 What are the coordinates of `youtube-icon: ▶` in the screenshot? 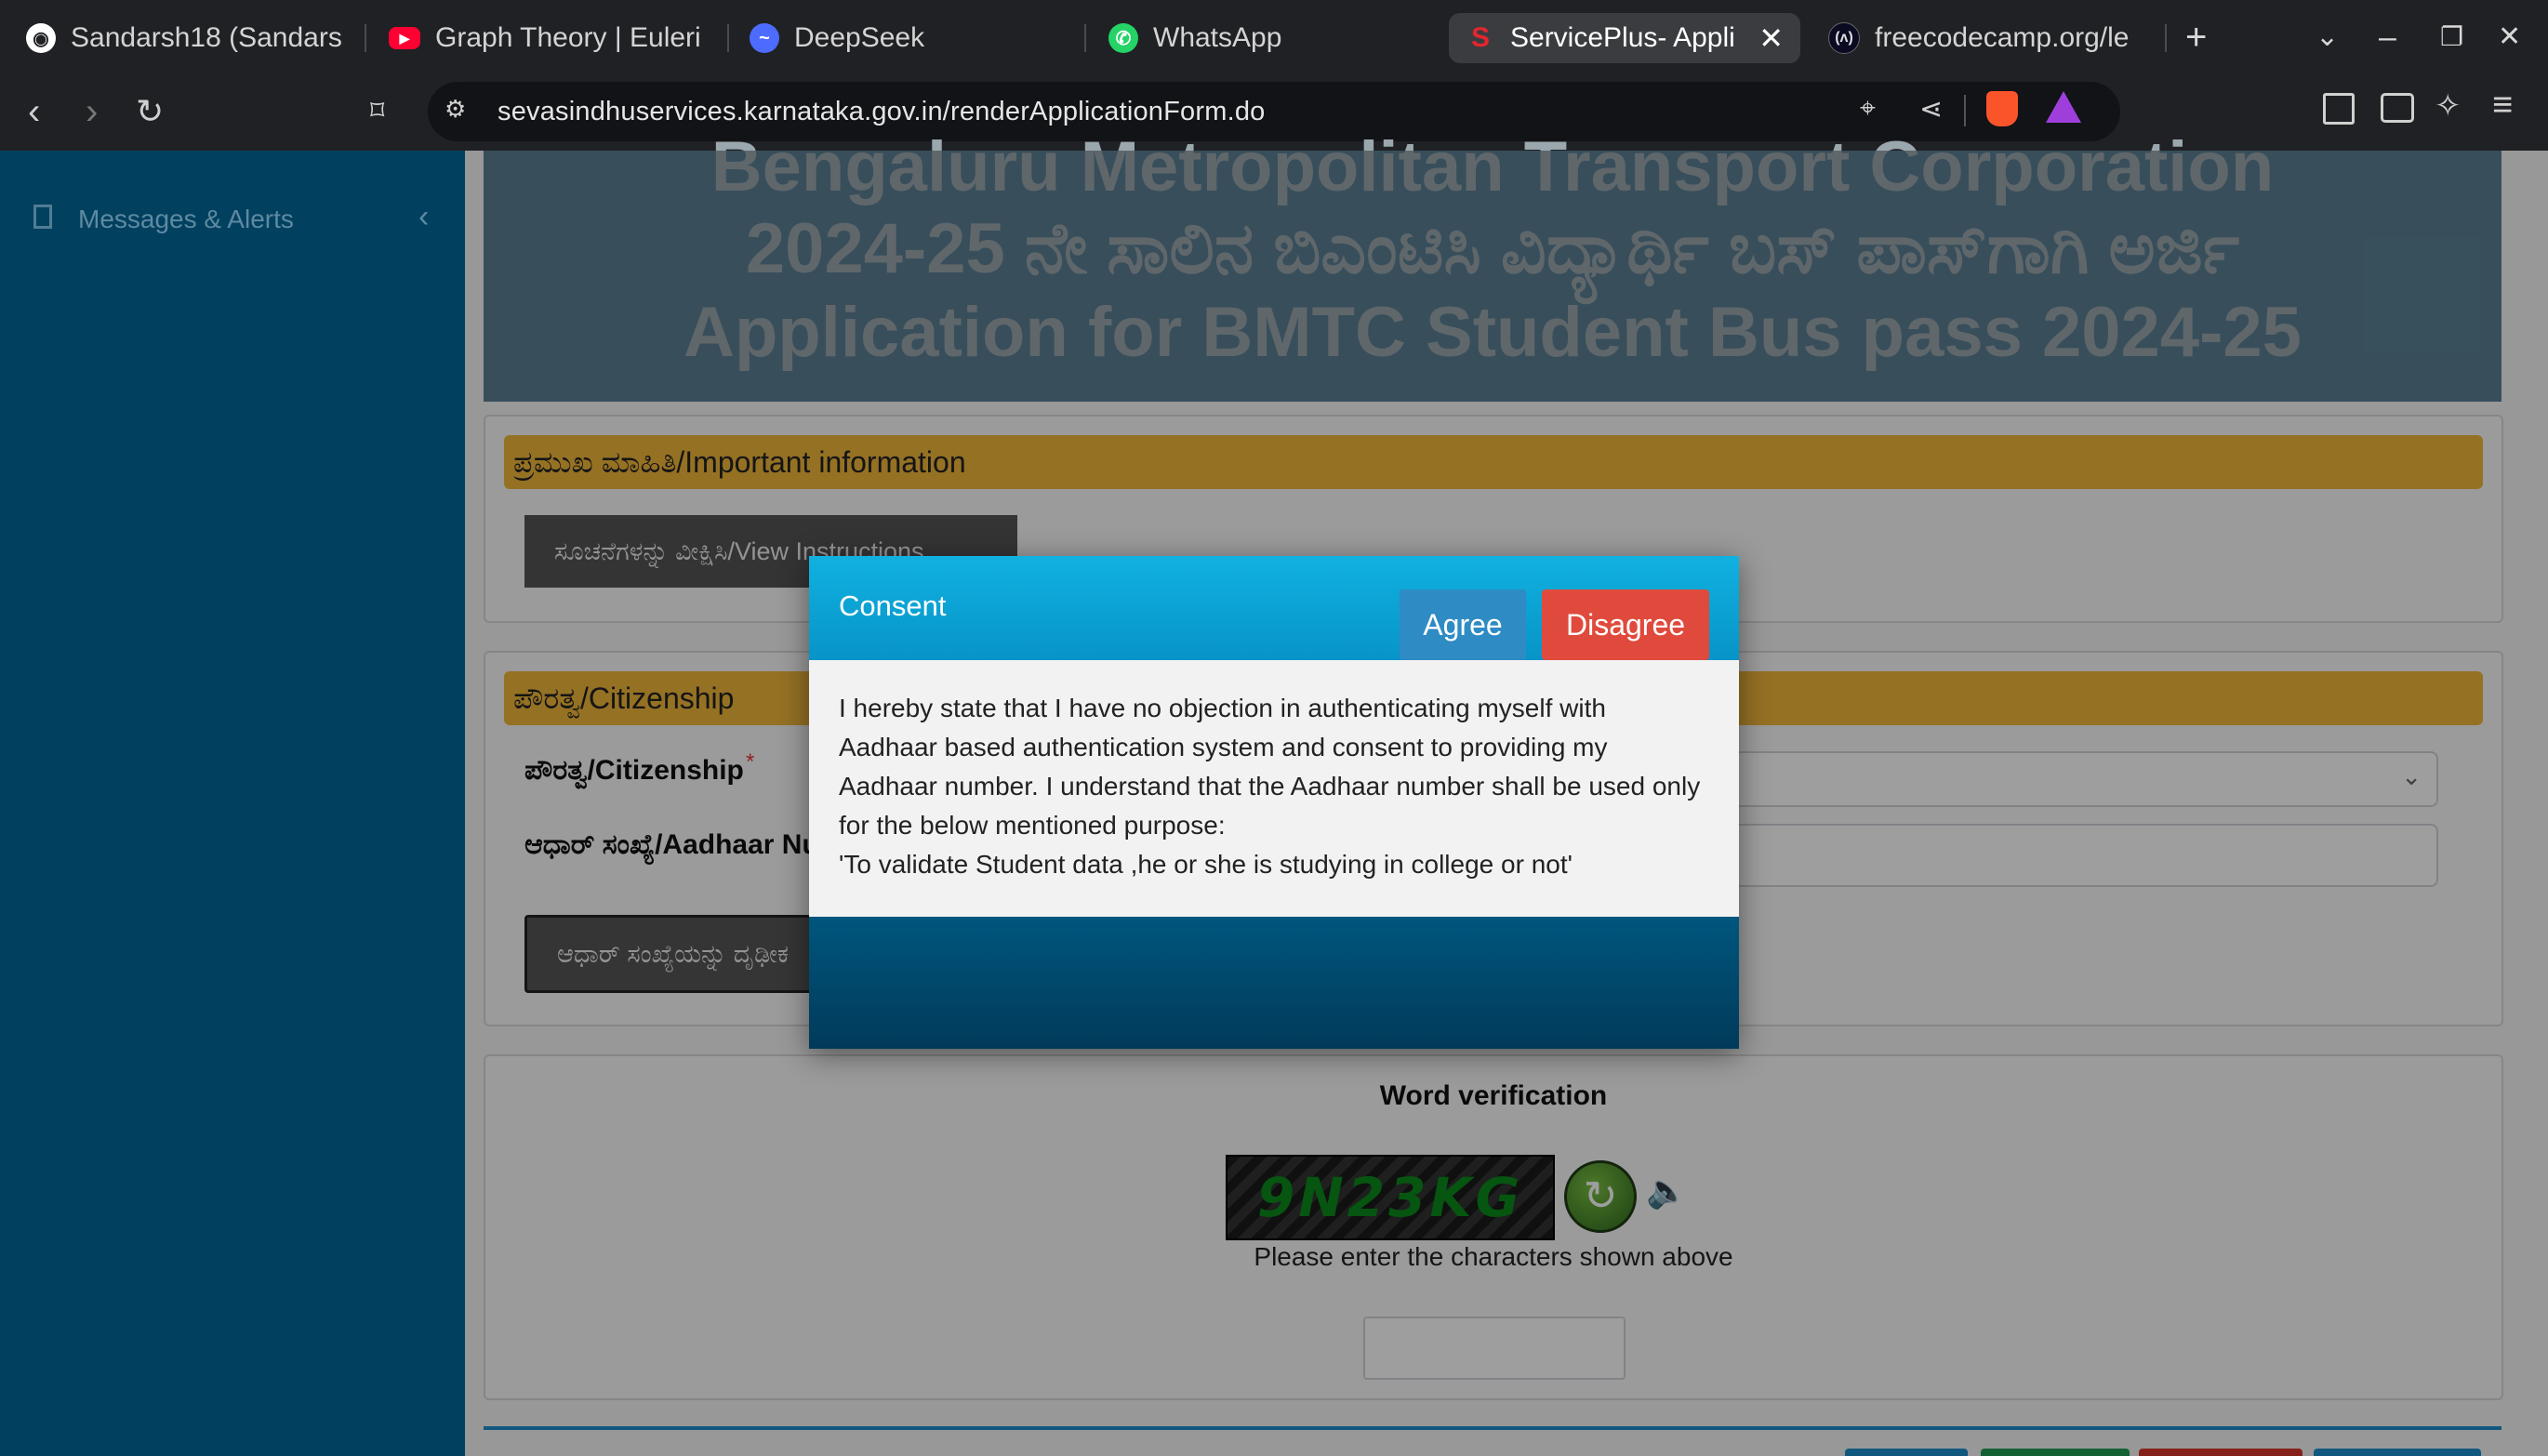 It's located at (404, 38).